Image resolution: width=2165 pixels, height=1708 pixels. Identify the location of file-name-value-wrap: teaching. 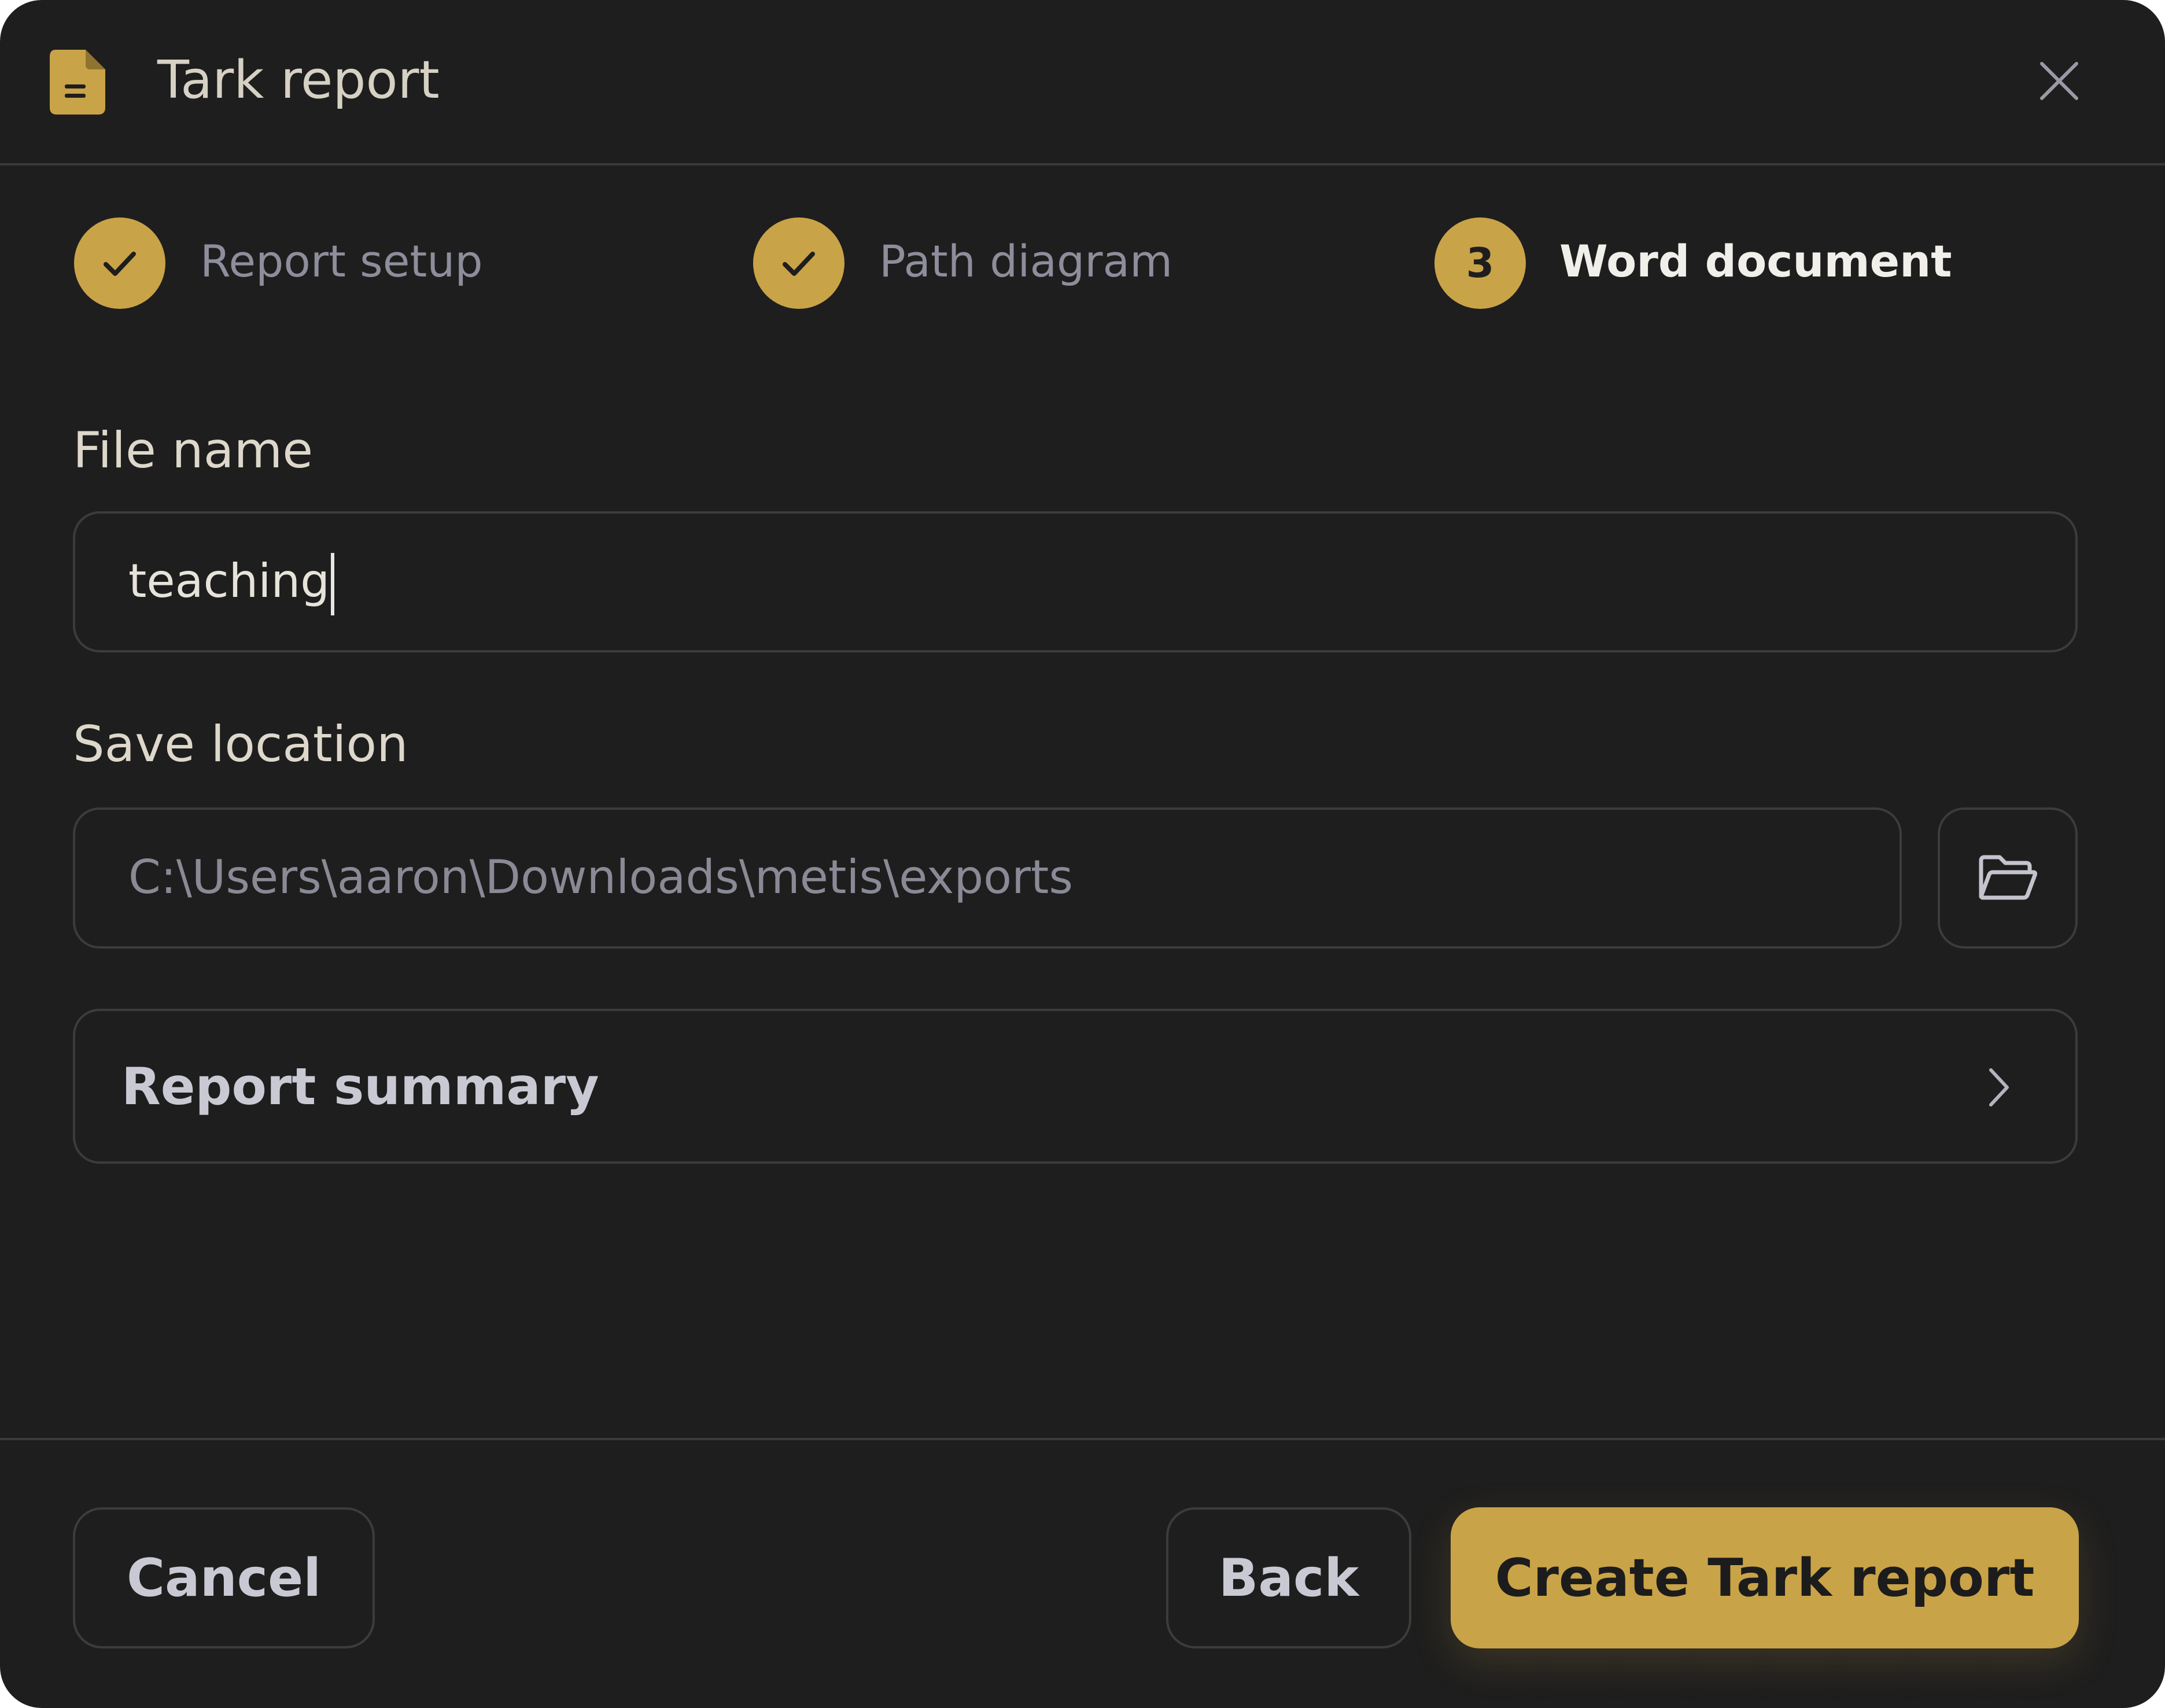
(231, 582).